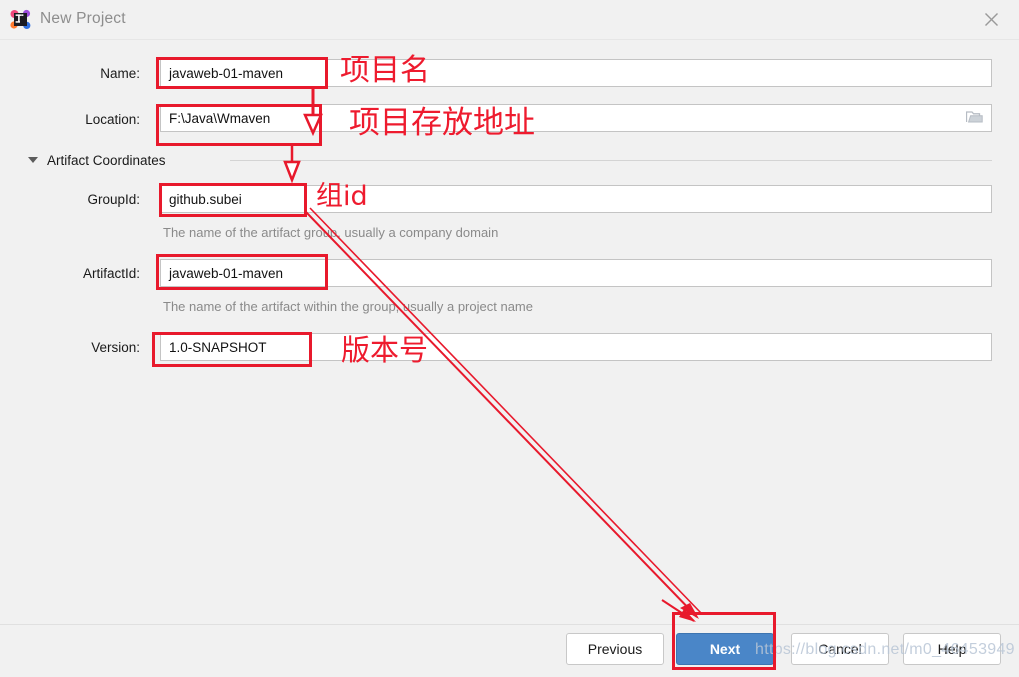  I want to click on watermark: https://blog.csdn.net/m0_46453949, so click(885, 649).